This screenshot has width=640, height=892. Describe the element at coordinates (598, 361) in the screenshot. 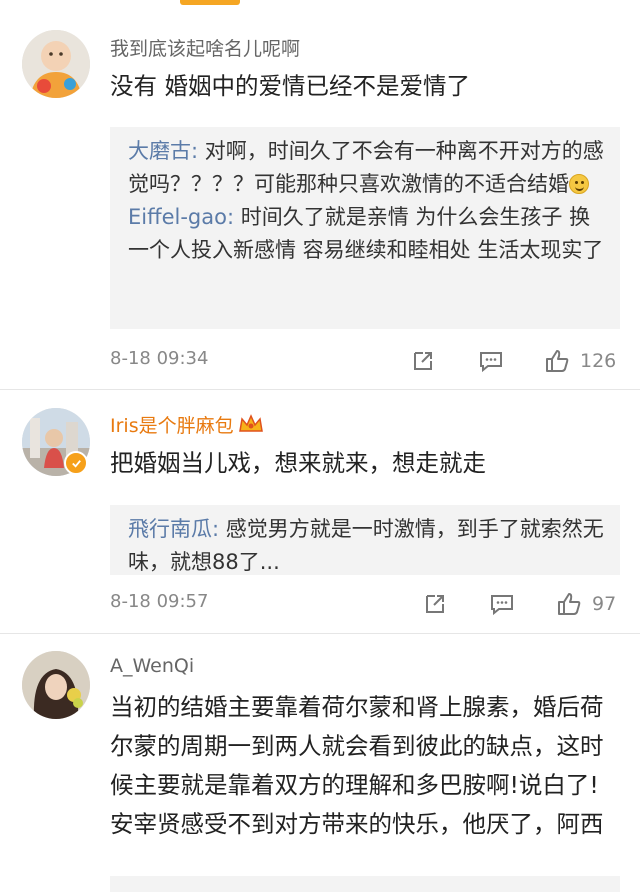

I see `like-count: 126` at that location.